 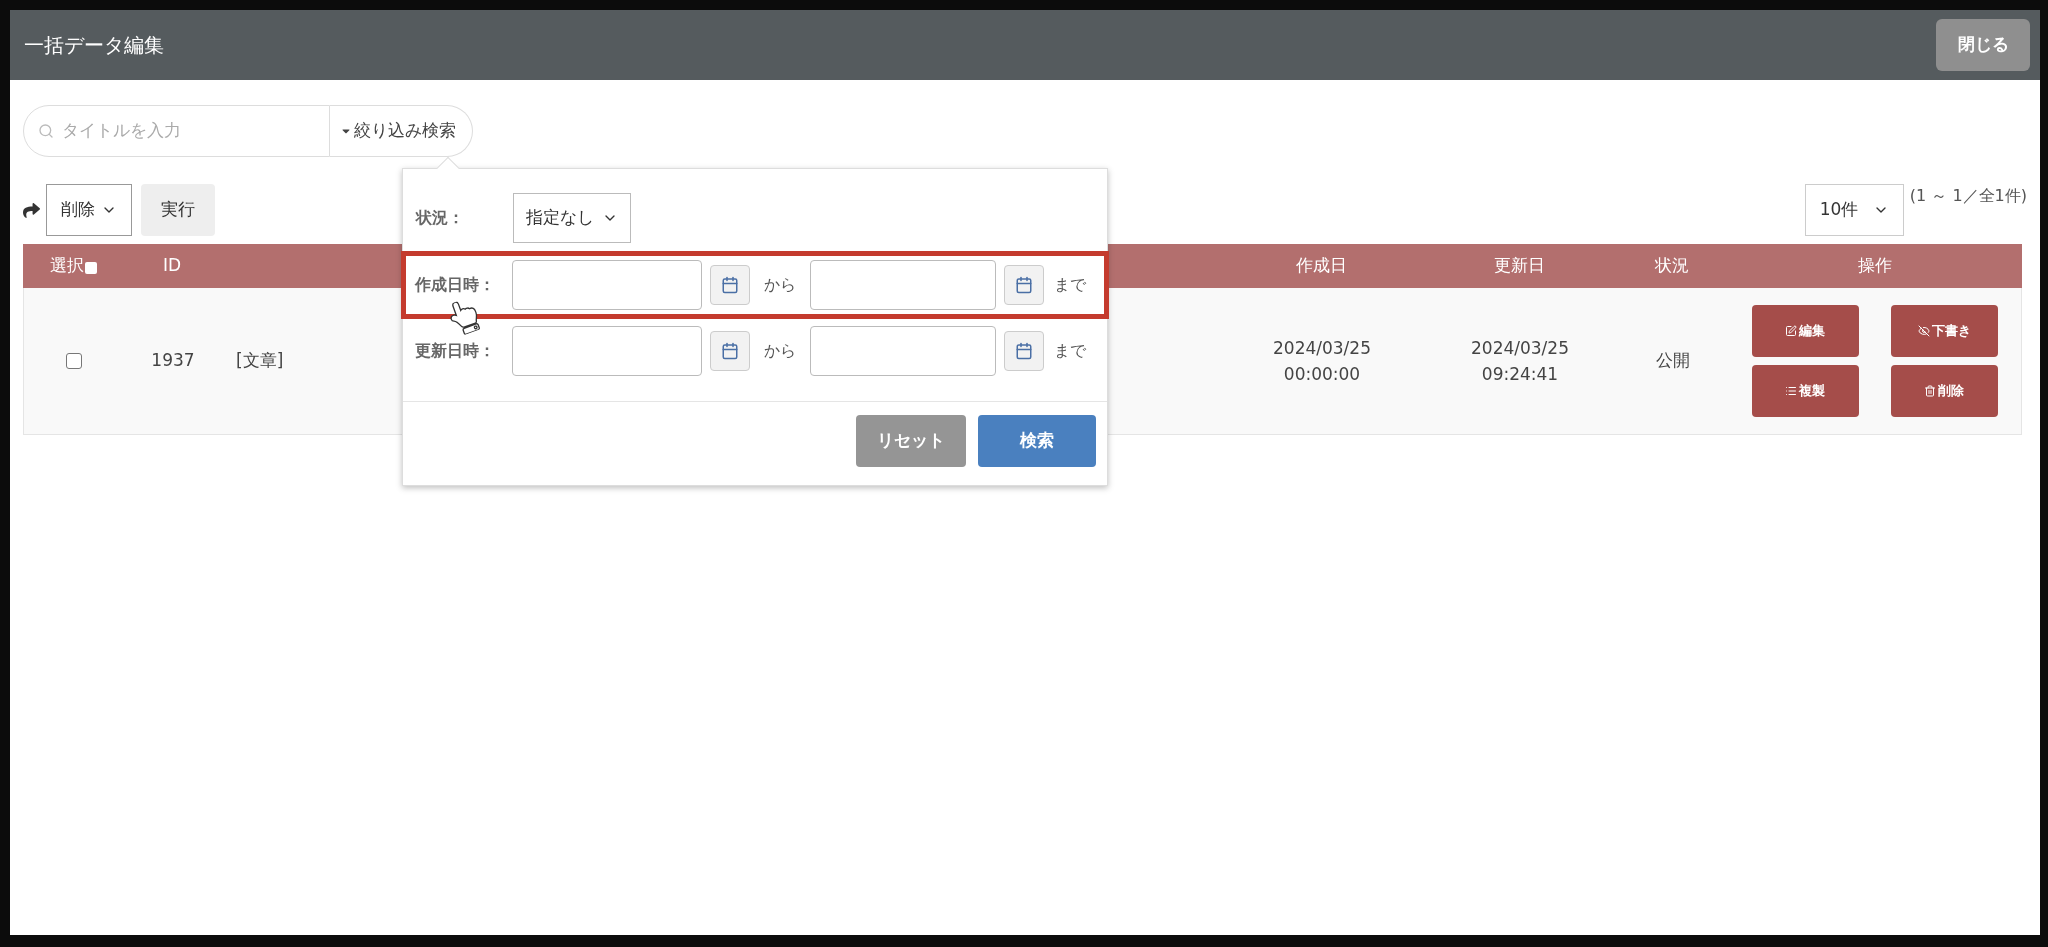 I want to click on bulk-action-select: 削除, so click(x=89, y=210).